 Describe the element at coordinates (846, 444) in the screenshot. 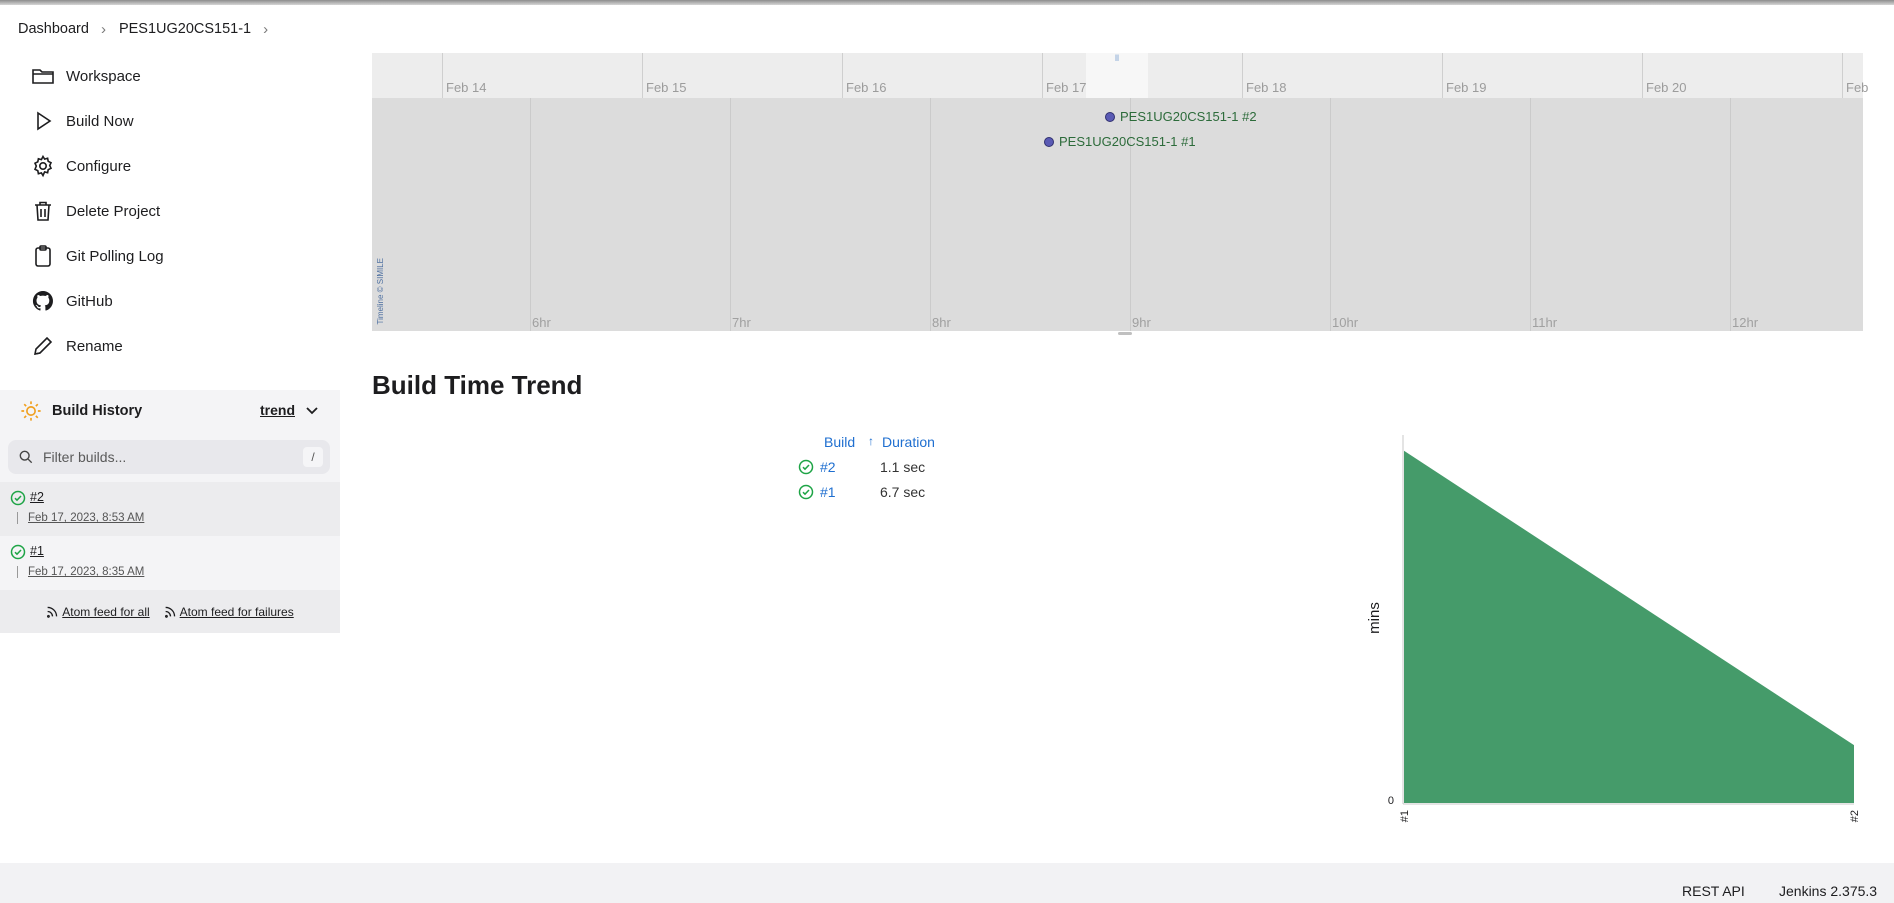

I see `column-header-build: Build` at that location.